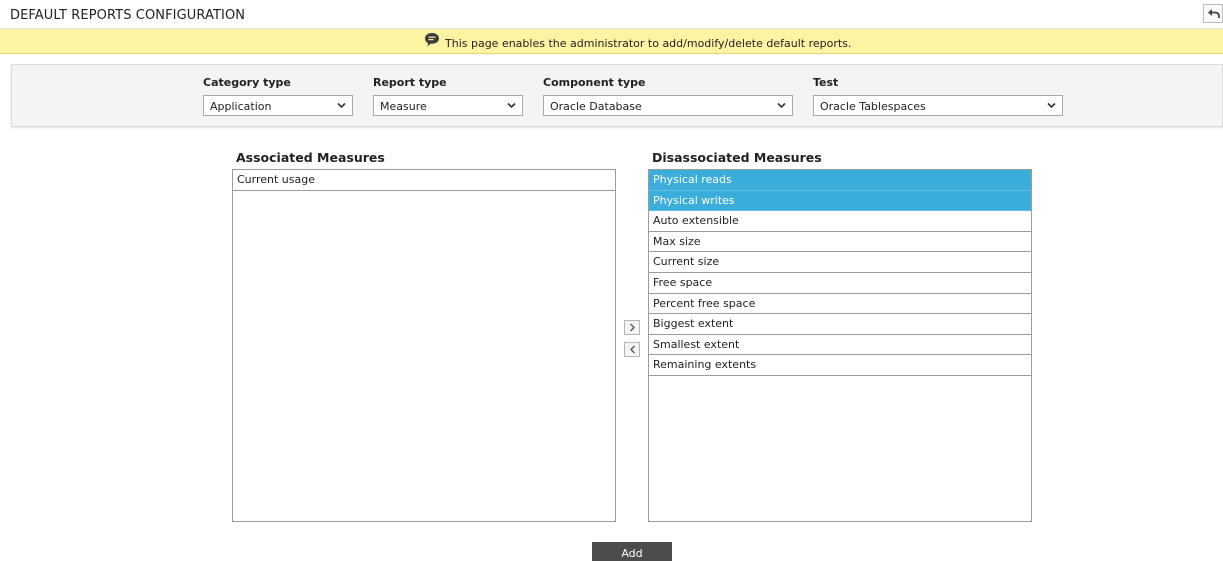  Describe the element at coordinates (410, 82) in the screenshot. I see `report-type-label: Report type` at that location.